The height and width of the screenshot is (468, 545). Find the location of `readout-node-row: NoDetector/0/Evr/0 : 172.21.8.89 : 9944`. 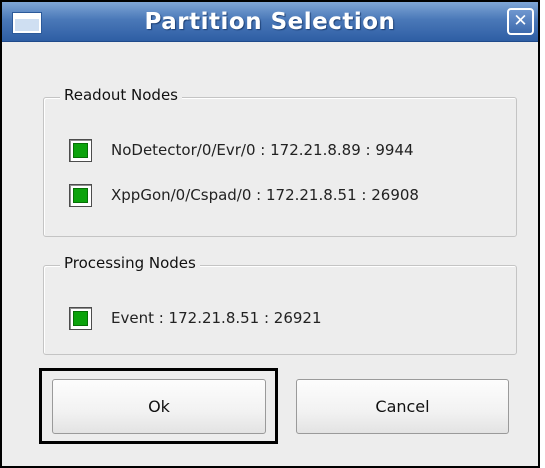

readout-node-row: NoDetector/0/Evr/0 : 172.21.8.89 : 9944 is located at coordinates (241, 150).